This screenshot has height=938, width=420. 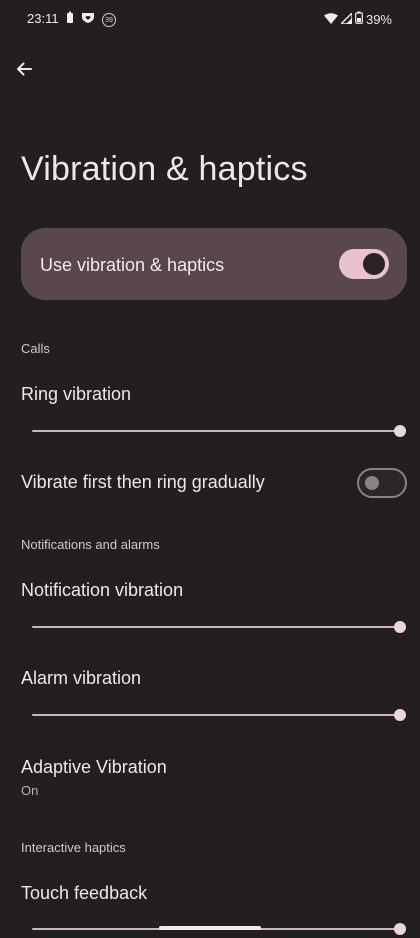 What do you see at coordinates (132, 265) in the screenshot?
I see `use-vibration-label: Use vibration & haptics` at bounding box center [132, 265].